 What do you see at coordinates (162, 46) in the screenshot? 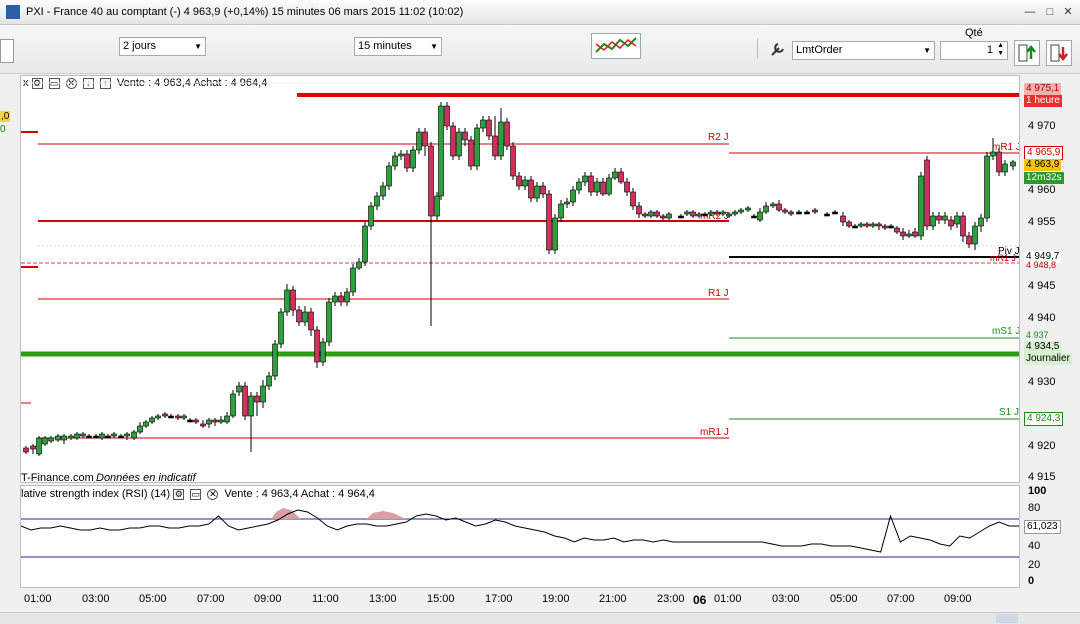
I see `period-select: 2 jours ▼` at bounding box center [162, 46].